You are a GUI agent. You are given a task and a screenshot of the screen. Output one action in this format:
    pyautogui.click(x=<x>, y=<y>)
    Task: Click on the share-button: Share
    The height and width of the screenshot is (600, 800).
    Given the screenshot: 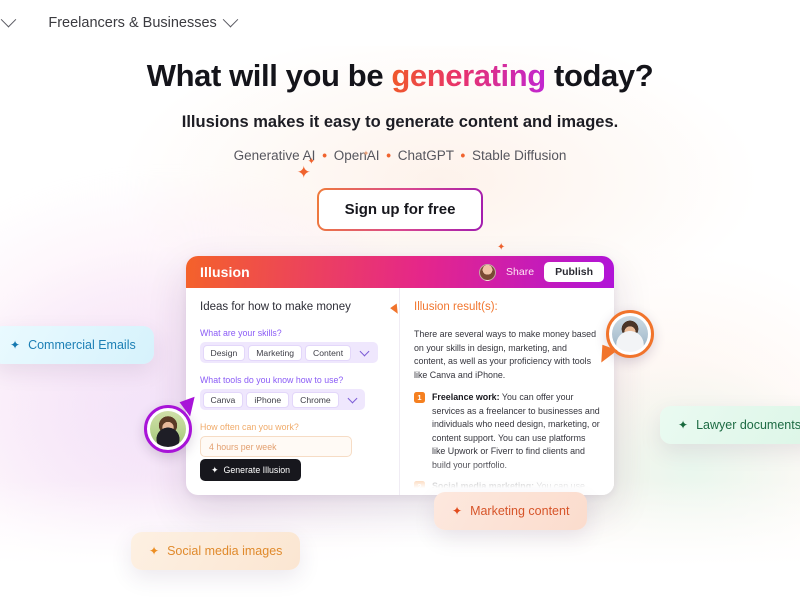 What is the action you would take?
    pyautogui.click(x=520, y=272)
    